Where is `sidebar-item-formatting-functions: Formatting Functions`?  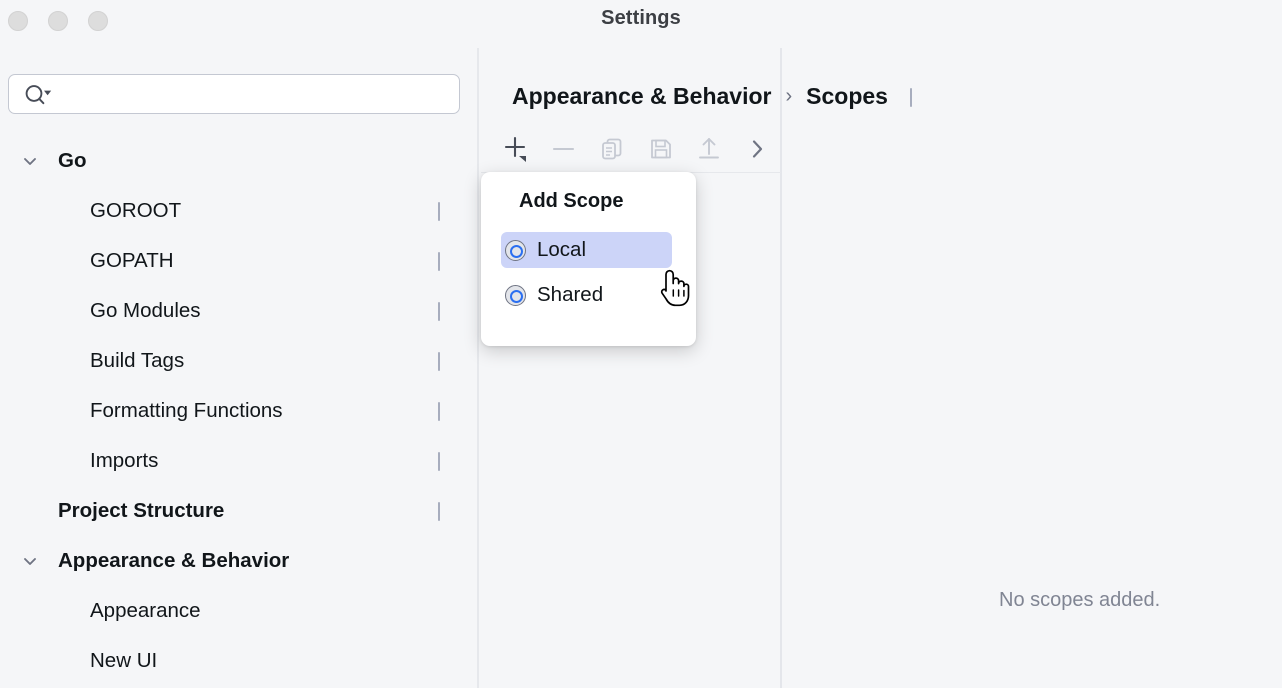
sidebar-item-formatting-functions: Formatting Functions is located at coordinates (238, 411).